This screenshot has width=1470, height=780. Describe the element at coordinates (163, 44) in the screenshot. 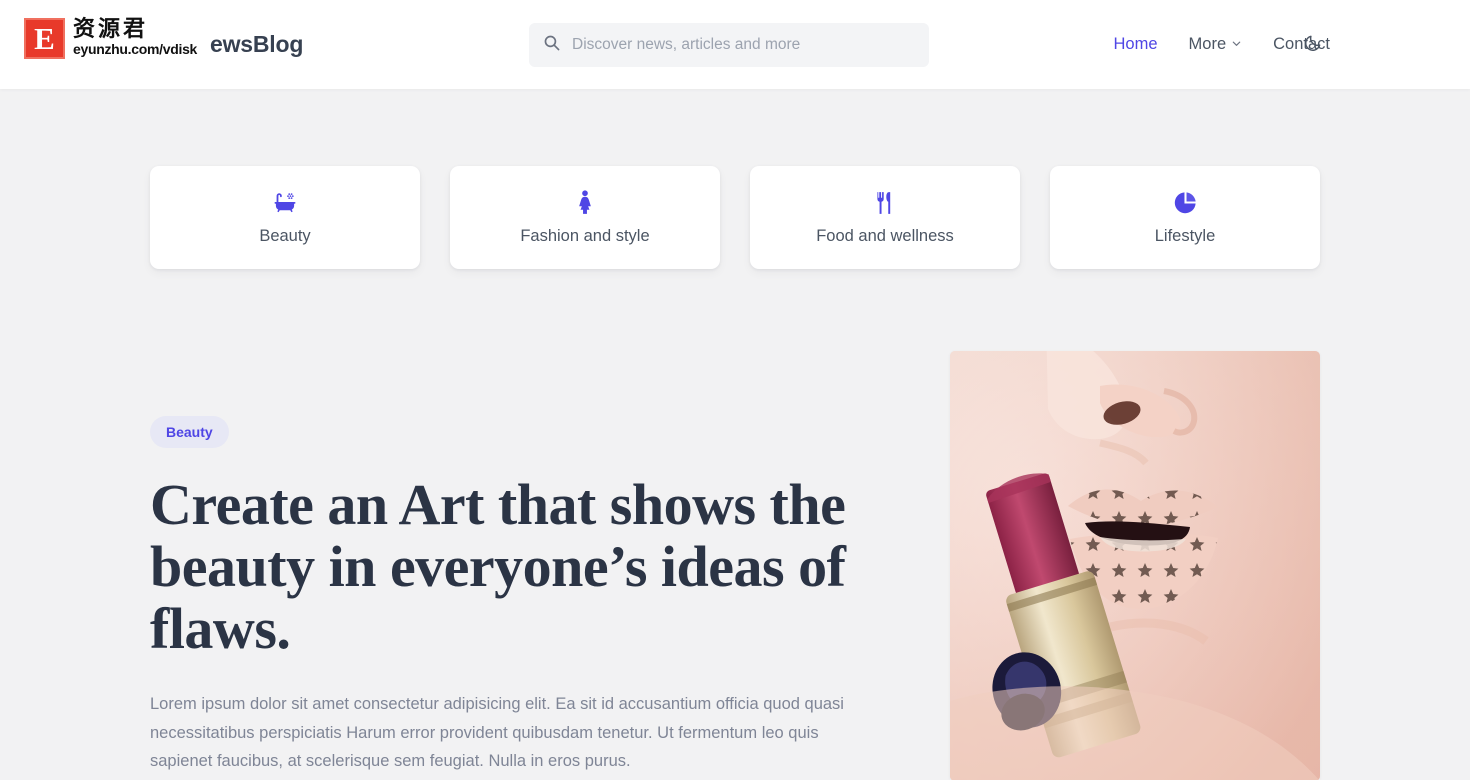

I see `site-brand: ewsBlog` at that location.